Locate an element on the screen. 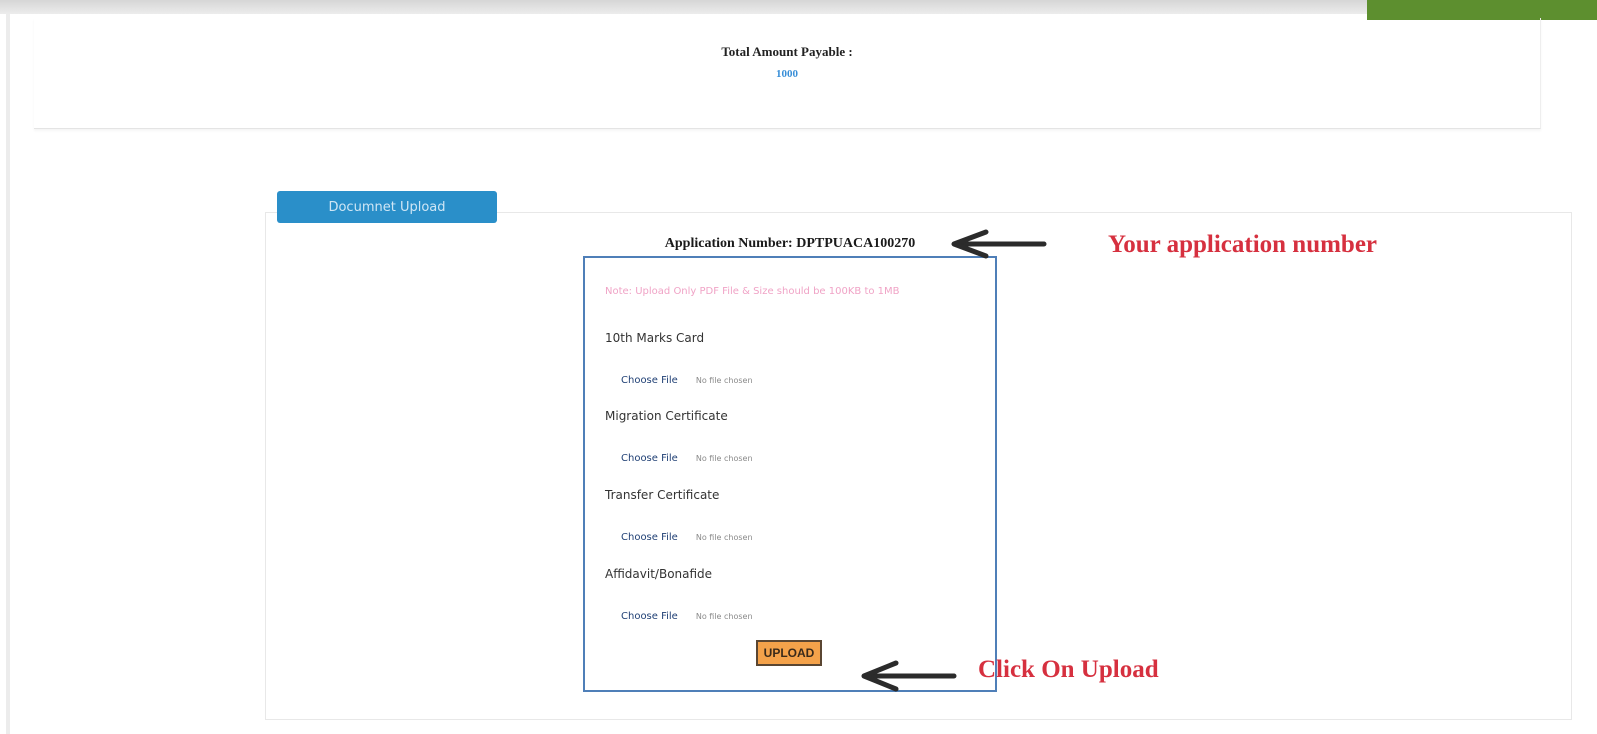 The width and height of the screenshot is (1597, 734). document-upload-tab: Documnet Upload is located at coordinates (387, 207).